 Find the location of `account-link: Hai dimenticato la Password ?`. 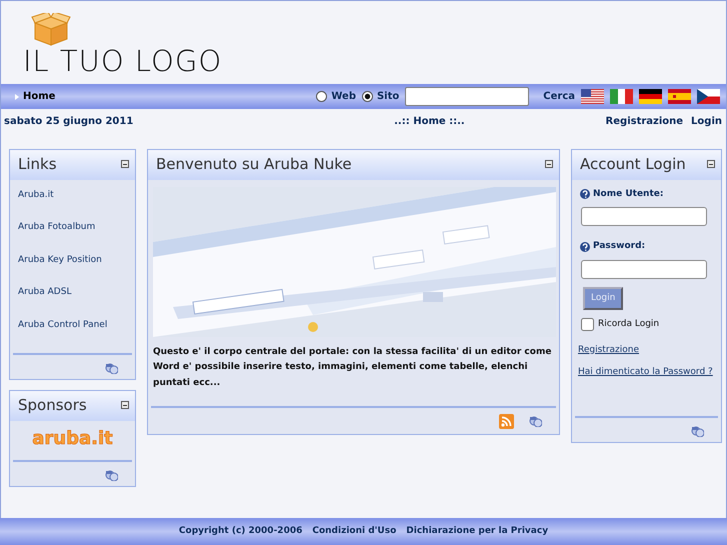

account-link: Hai dimenticato la Password ? is located at coordinates (645, 377).